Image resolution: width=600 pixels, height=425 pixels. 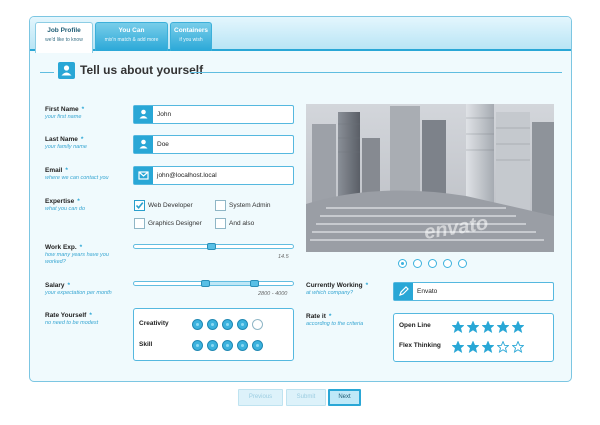 What do you see at coordinates (64, 139) in the screenshot?
I see `last-name-label: Last Name *` at bounding box center [64, 139].